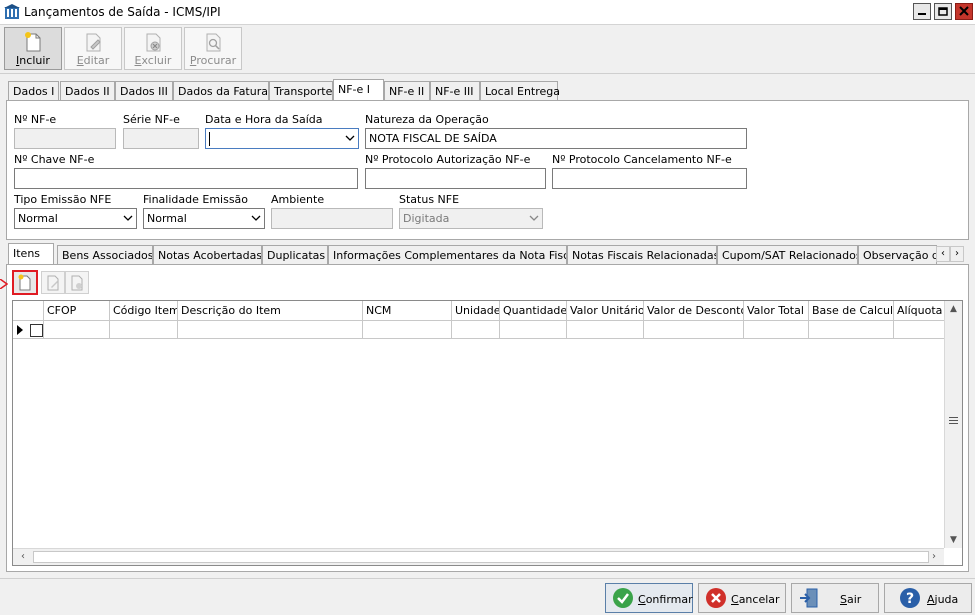 Image resolution: width=975 pixels, height=615 pixels. Describe the element at coordinates (742, 598) in the screenshot. I see `cancelar-button: Cancelar` at that location.